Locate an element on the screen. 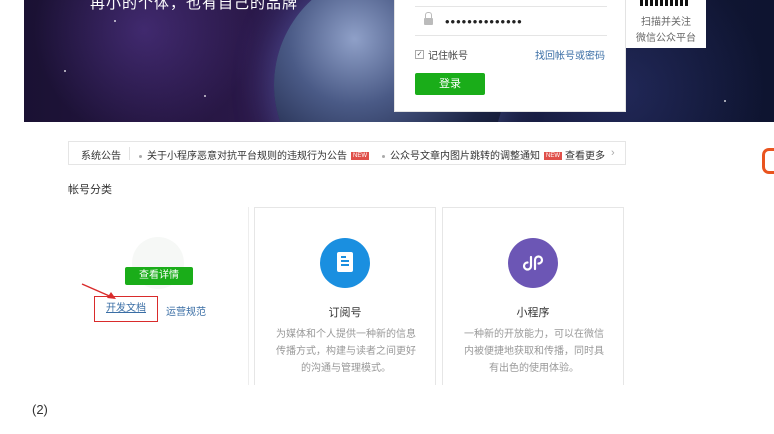 This screenshot has height=434, width=774. card-description: 为媒体和个人提供一种新的信息传播方式，构建与读者之间更好的沟通与管理模式。 is located at coordinates (346, 351).